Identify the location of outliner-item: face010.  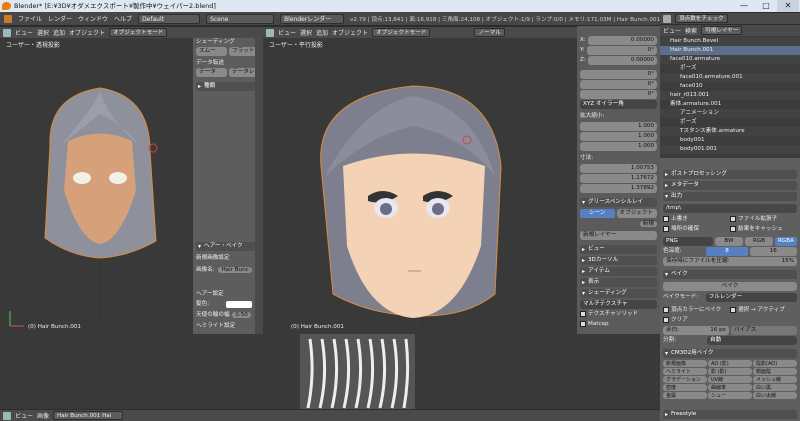
(730, 86).